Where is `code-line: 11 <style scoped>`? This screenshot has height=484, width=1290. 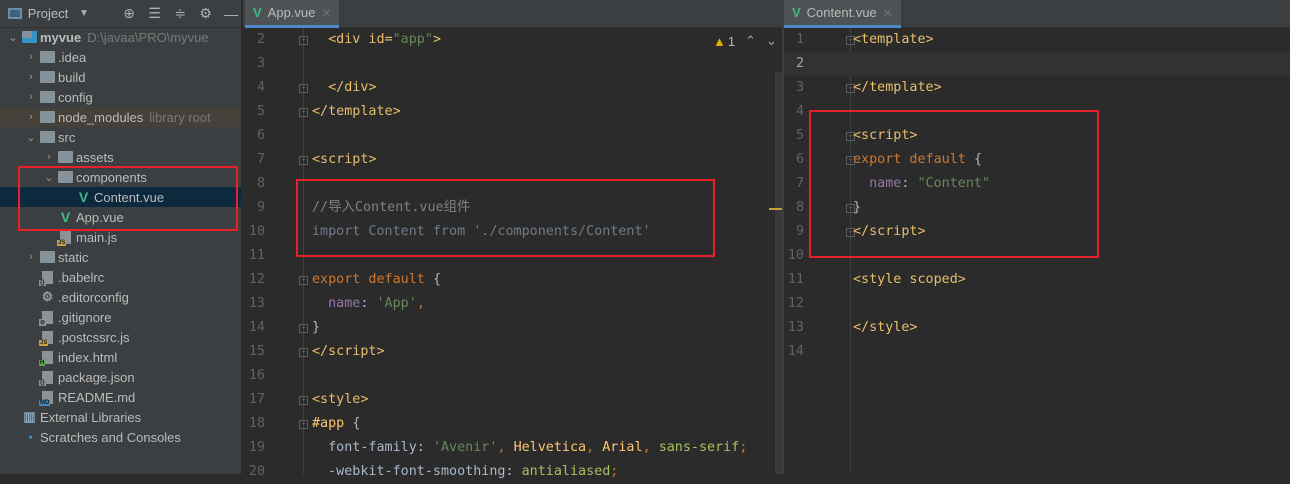
code-line: 11 <style scoped> is located at coordinates (1037, 280).